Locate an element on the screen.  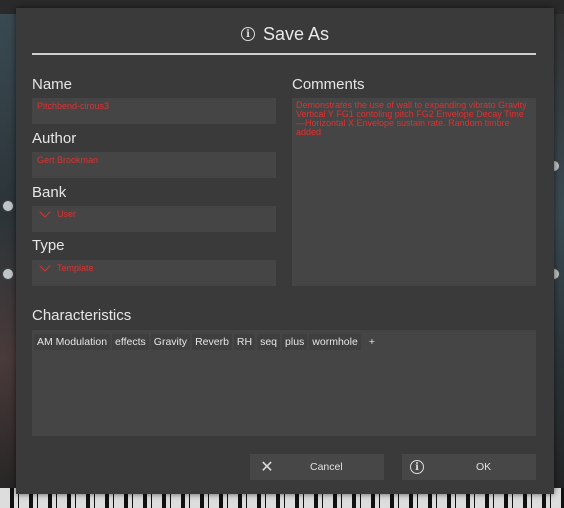
bank-value: User is located at coordinates (67, 214).